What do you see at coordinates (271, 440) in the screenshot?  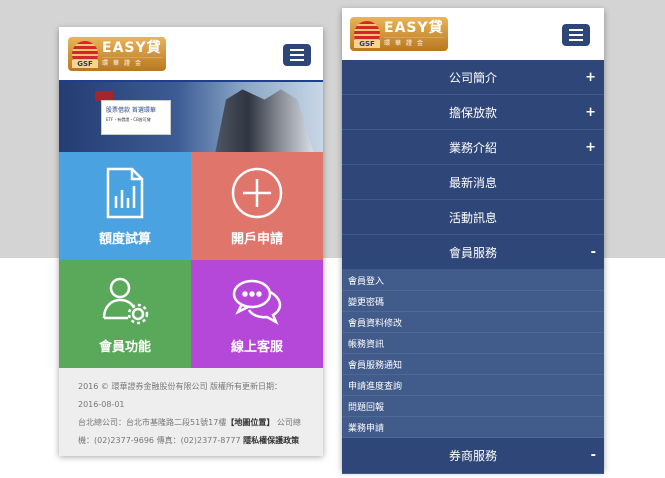 I see `privacy-link: 隱私權保護政策` at bounding box center [271, 440].